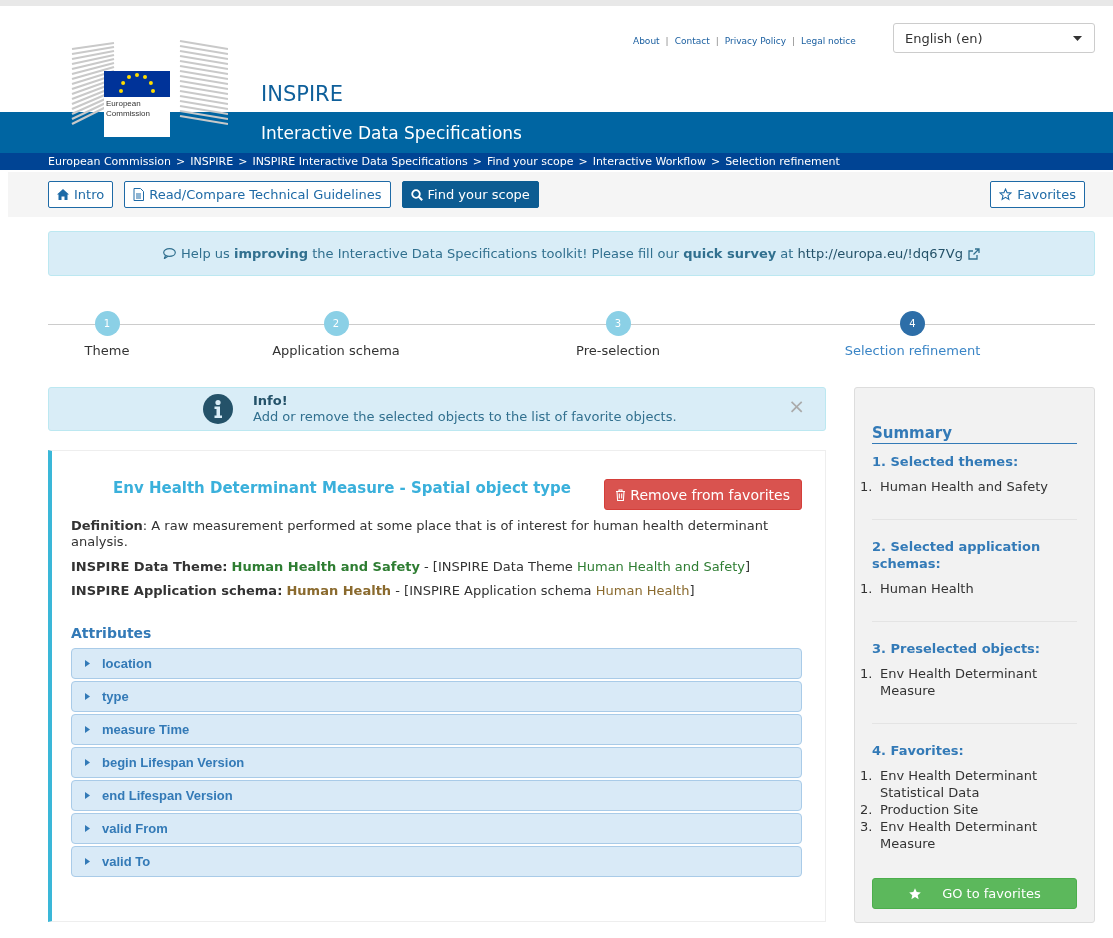  Describe the element at coordinates (411, 566) in the screenshot. I see `relation-text: INSPIRE Data Theme: Human Health and Safety - [INSPIRE Data Theme Human Health and Safety]` at that location.